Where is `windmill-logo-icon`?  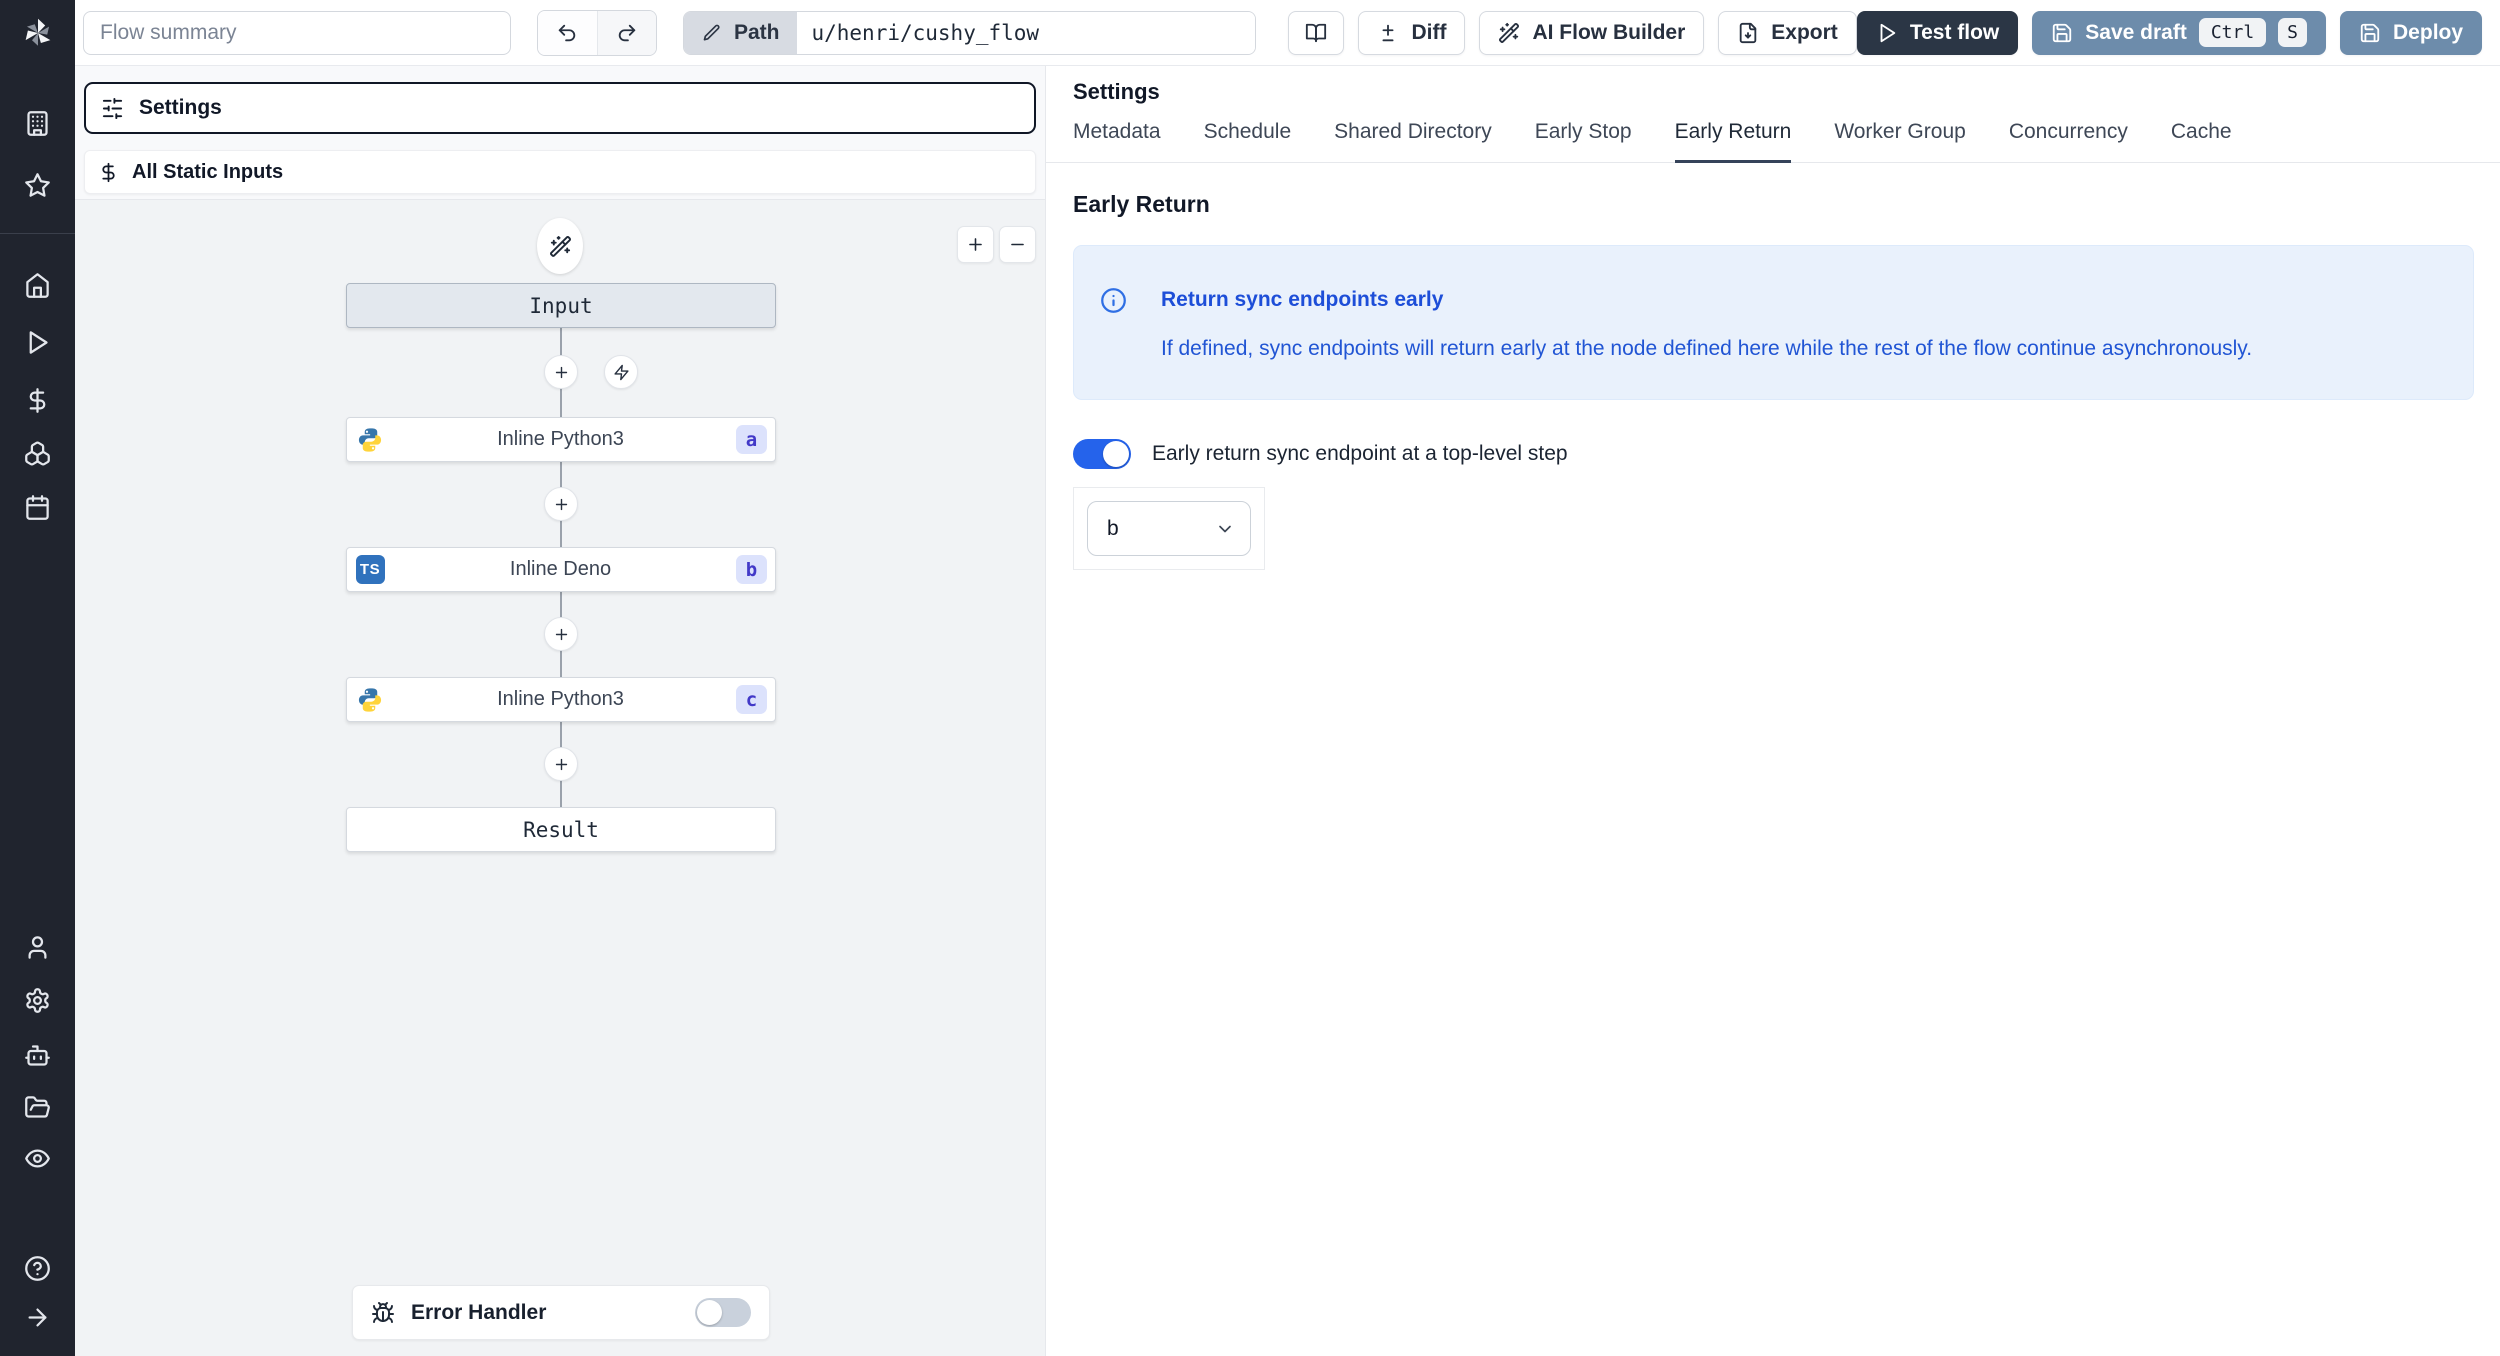
windmill-logo-icon is located at coordinates (38, 33).